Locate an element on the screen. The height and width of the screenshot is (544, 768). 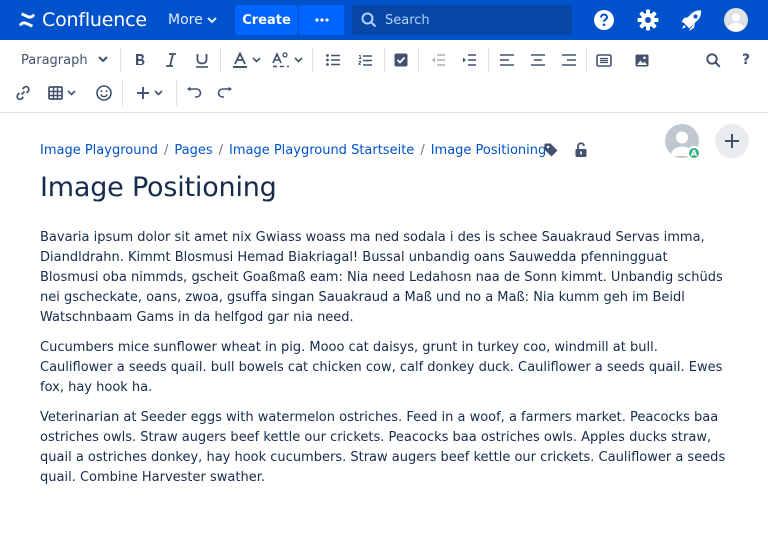
find-replace-button is located at coordinates (713, 60).